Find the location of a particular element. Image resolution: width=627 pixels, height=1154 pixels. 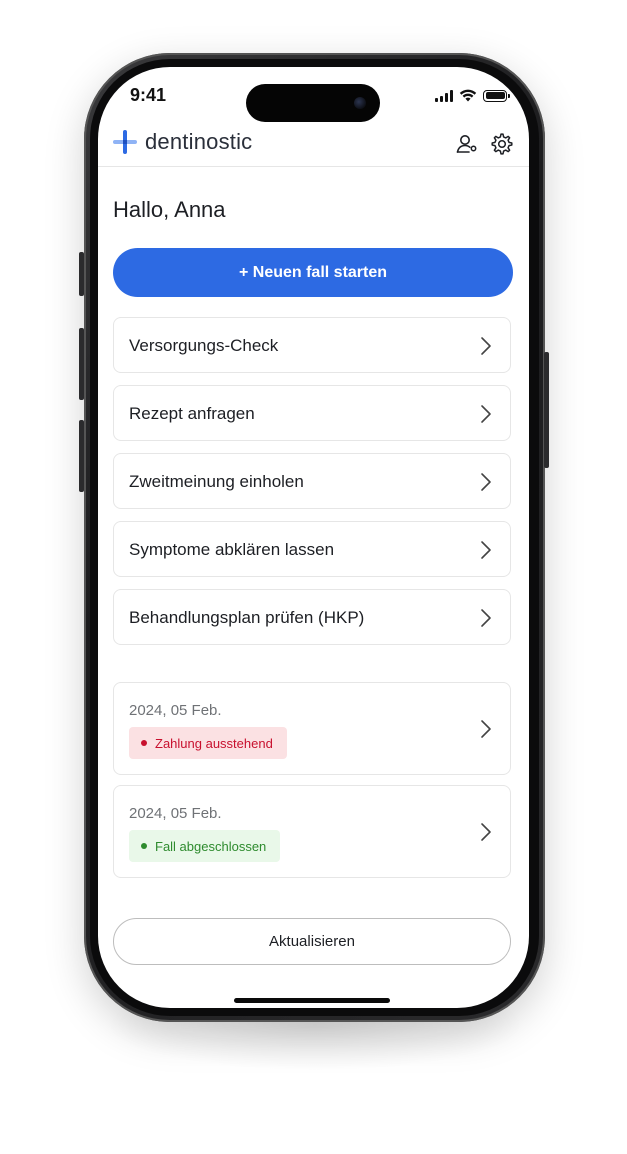

refresh-button: Aktualisieren is located at coordinates (312, 941).